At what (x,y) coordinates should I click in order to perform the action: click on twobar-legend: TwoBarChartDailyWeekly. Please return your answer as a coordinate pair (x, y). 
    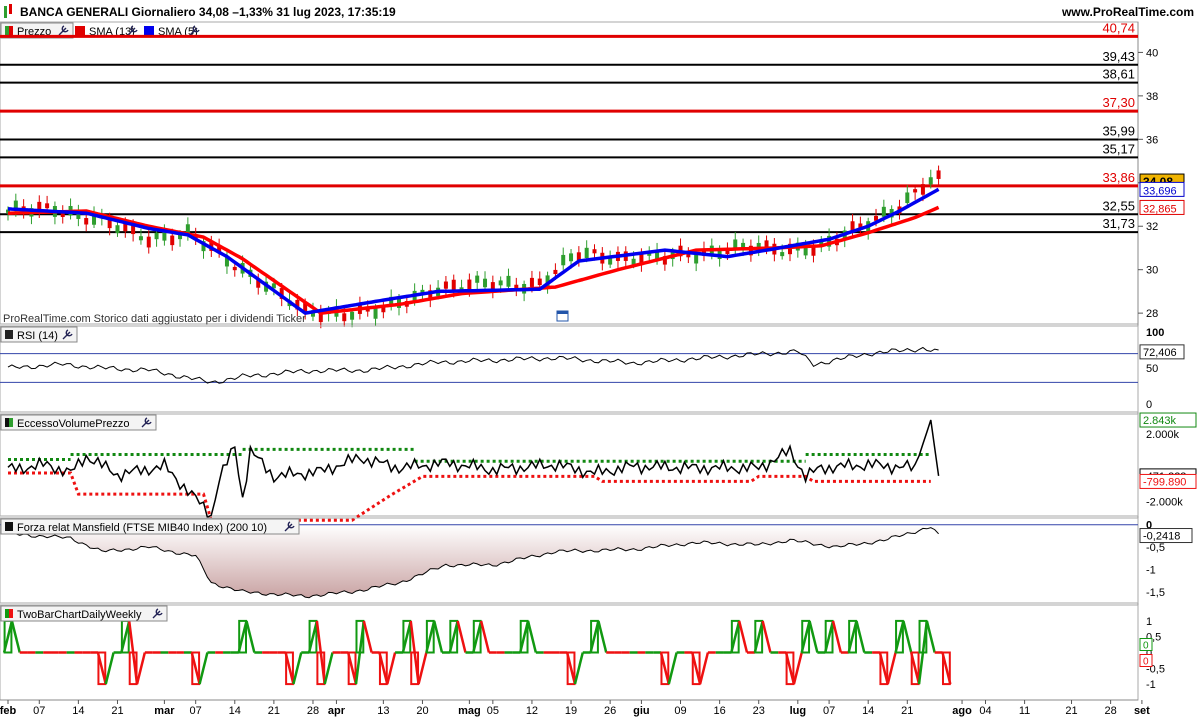
    Looking at the image, I should click on (84, 613).